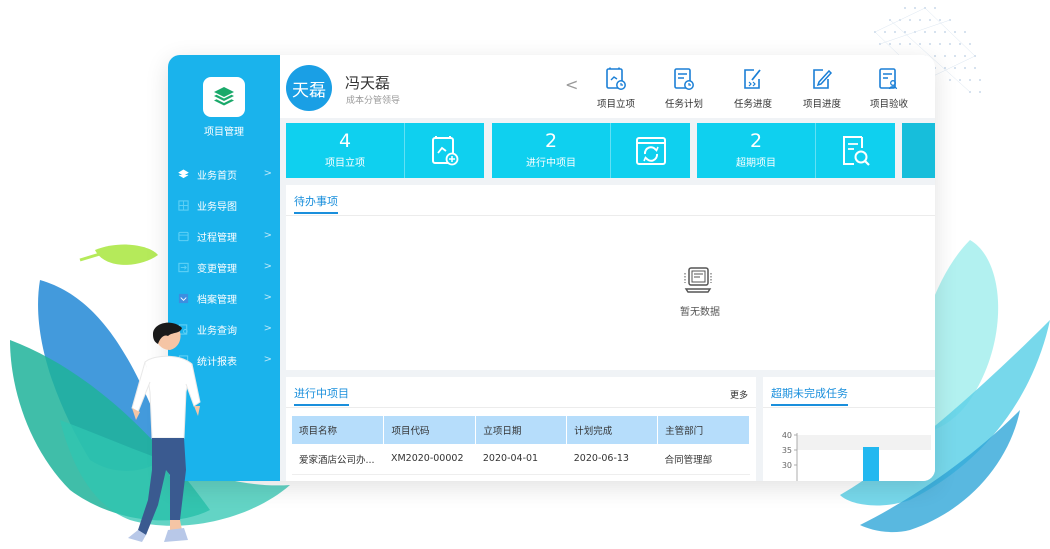  I want to click on table-cell: 合同管理部, so click(703, 459).